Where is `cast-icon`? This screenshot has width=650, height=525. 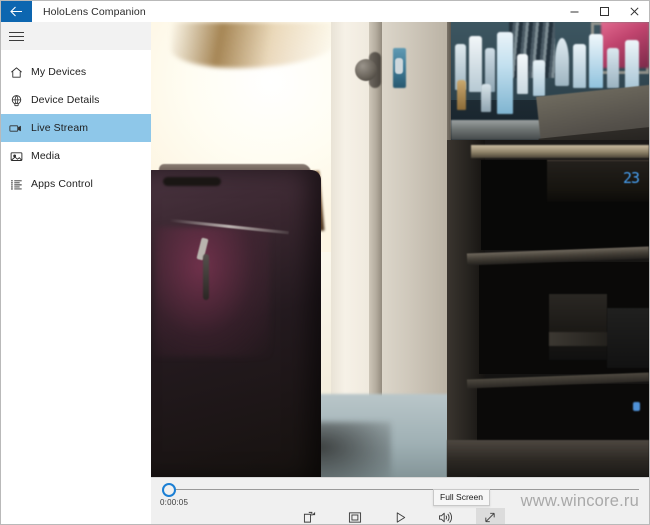
cast-icon is located at coordinates (310, 517).